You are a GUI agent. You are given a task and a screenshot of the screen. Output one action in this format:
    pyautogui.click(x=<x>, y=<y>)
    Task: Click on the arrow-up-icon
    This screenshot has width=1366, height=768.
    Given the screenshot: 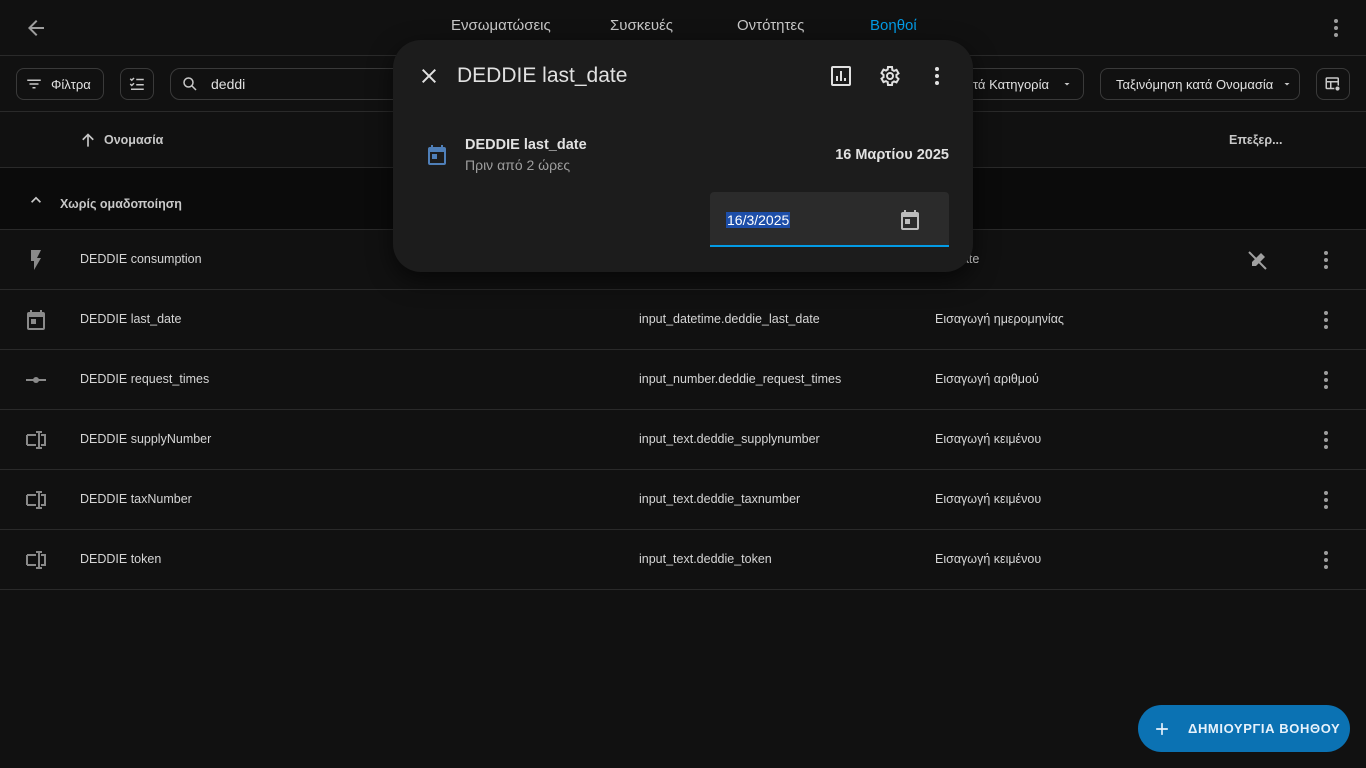 What is the action you would take?
    pyautogui.click(x=88, y=140)
    